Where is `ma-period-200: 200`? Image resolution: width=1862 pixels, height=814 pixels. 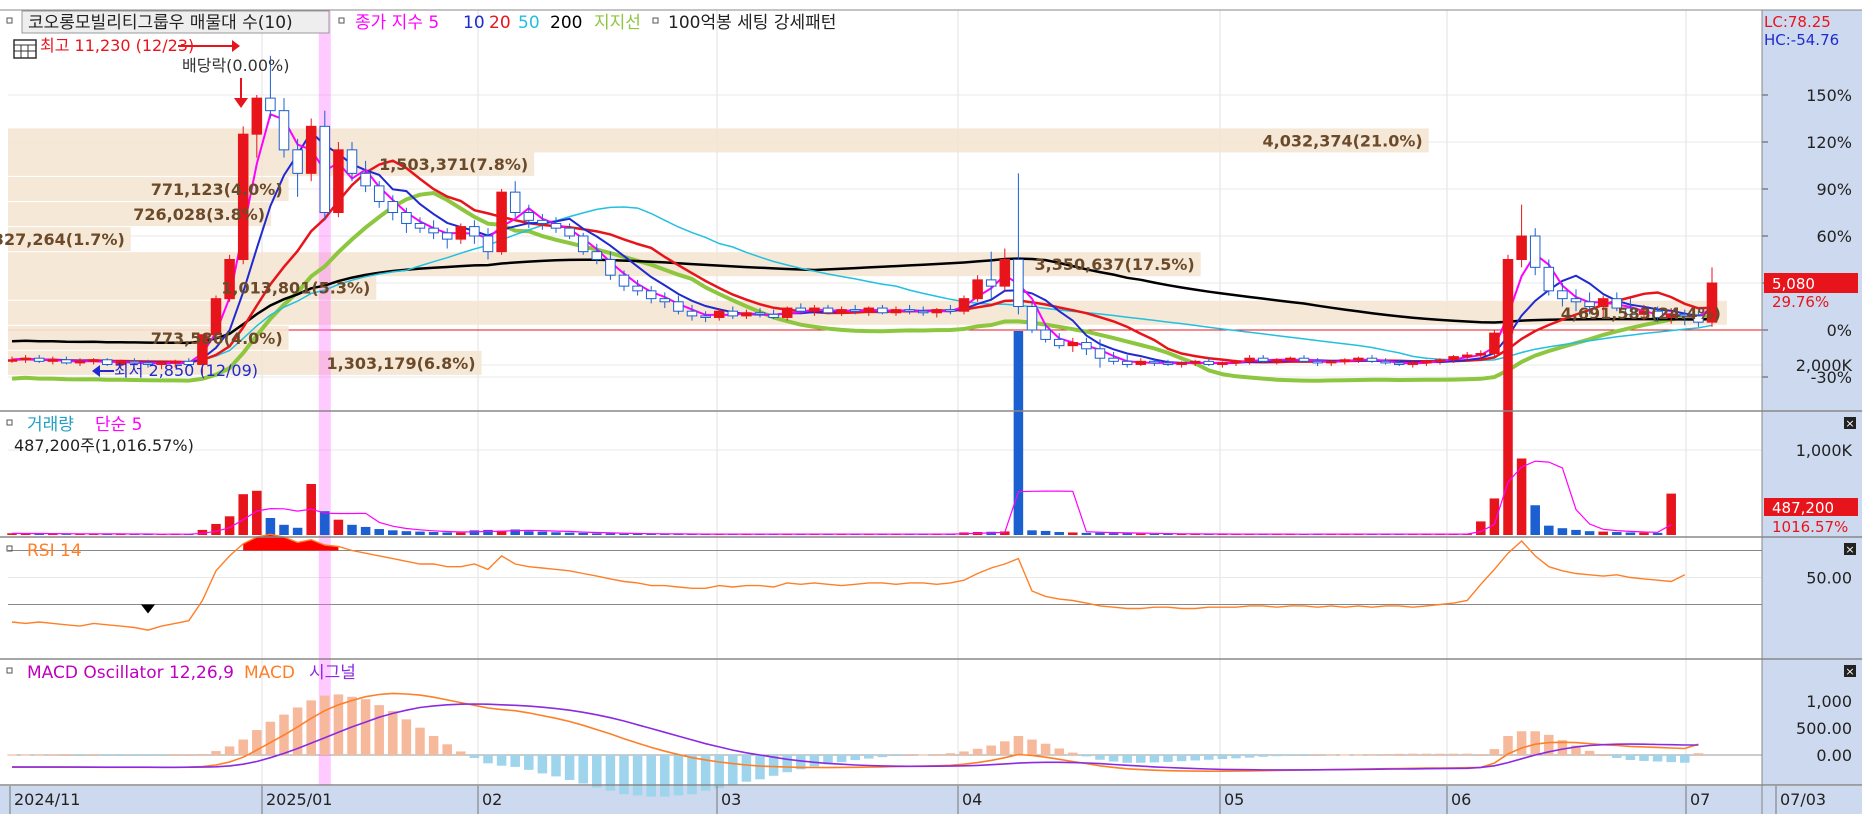 ma-period-200: 200 is located at coordinates (566, 23).